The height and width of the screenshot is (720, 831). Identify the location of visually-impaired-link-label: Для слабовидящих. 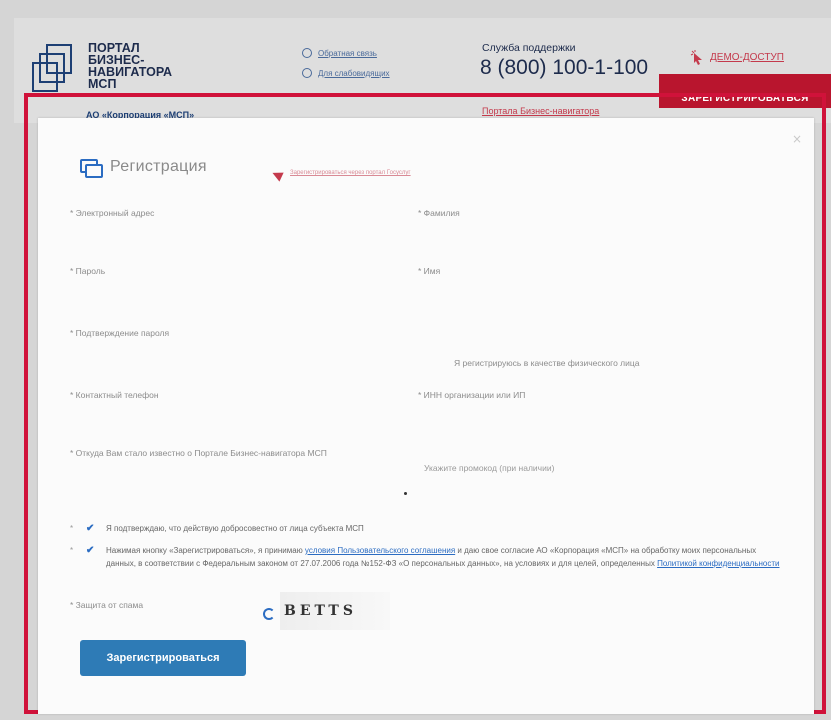
(354, 73).